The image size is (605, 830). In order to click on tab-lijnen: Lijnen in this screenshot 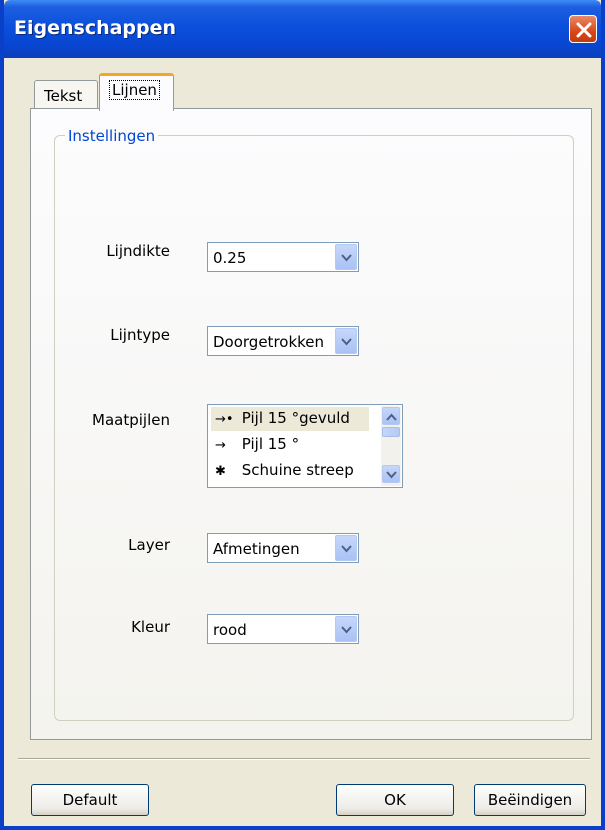, I will do `click(136, 92)`.